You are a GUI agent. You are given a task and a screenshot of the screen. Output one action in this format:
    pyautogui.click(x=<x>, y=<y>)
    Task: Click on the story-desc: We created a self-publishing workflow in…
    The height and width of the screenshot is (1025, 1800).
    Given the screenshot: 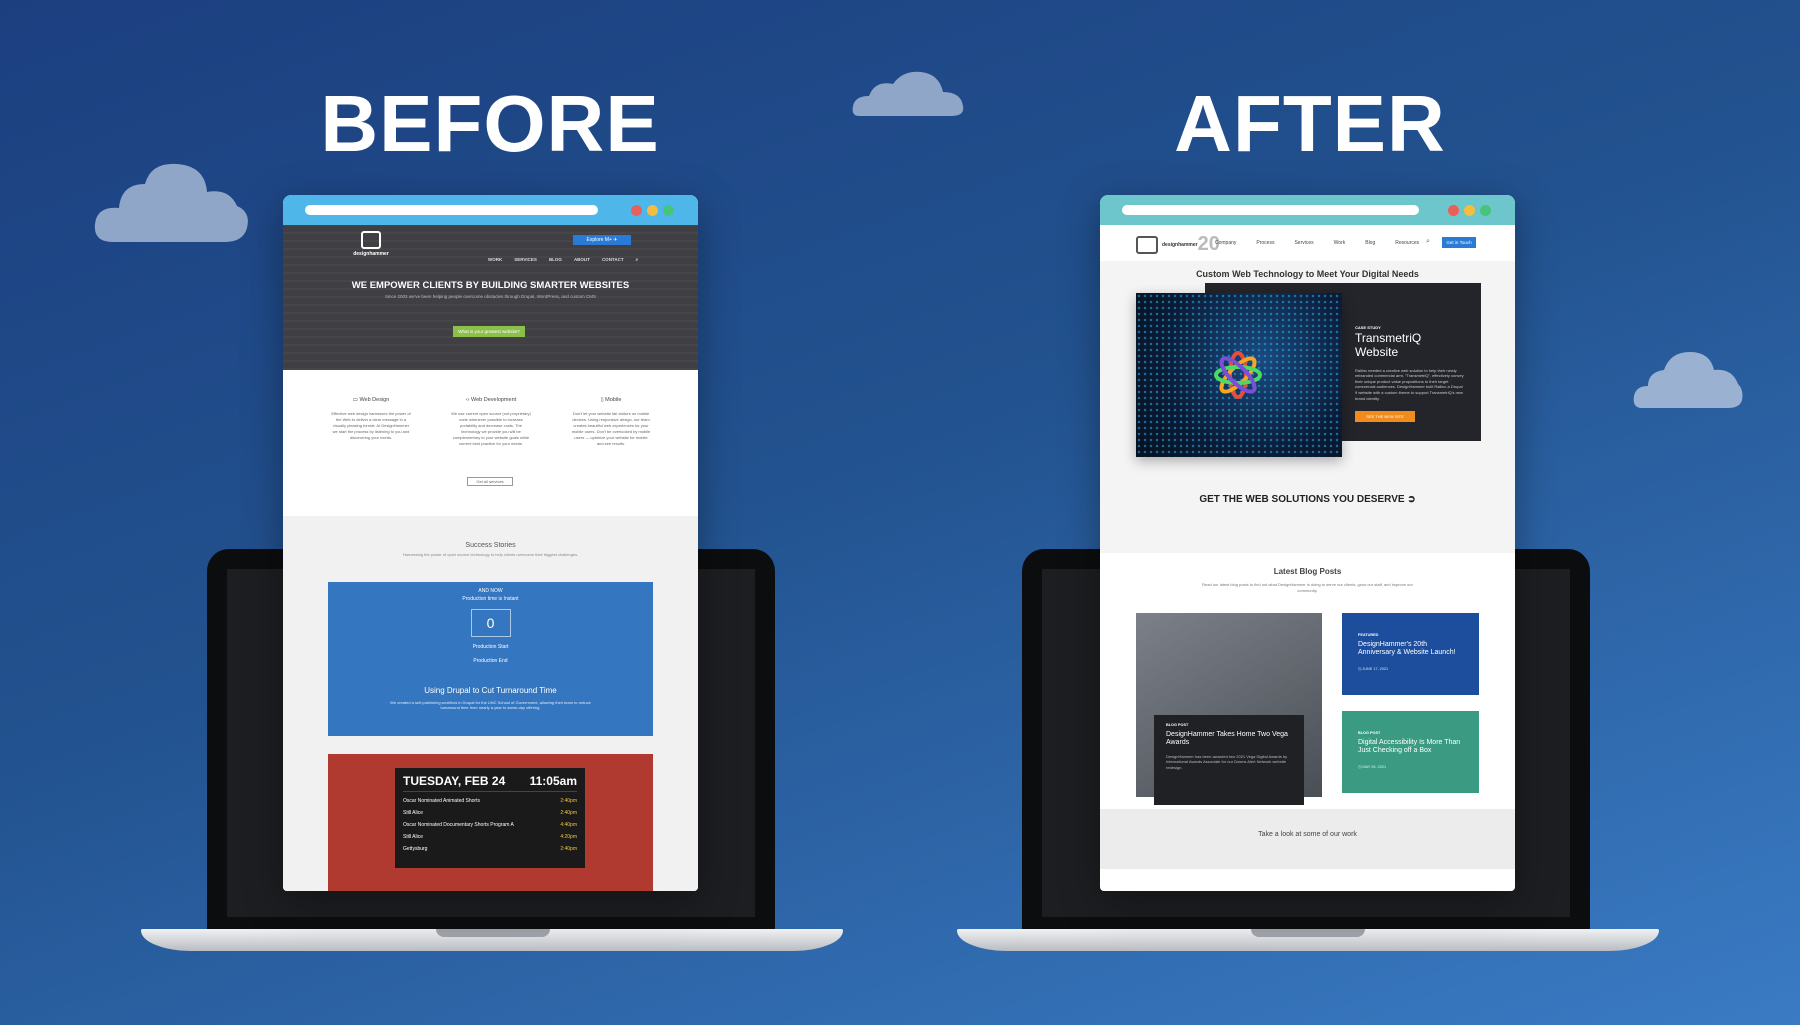 What is the action you would take?
    pyautogui.click(x=490, y=705)
    